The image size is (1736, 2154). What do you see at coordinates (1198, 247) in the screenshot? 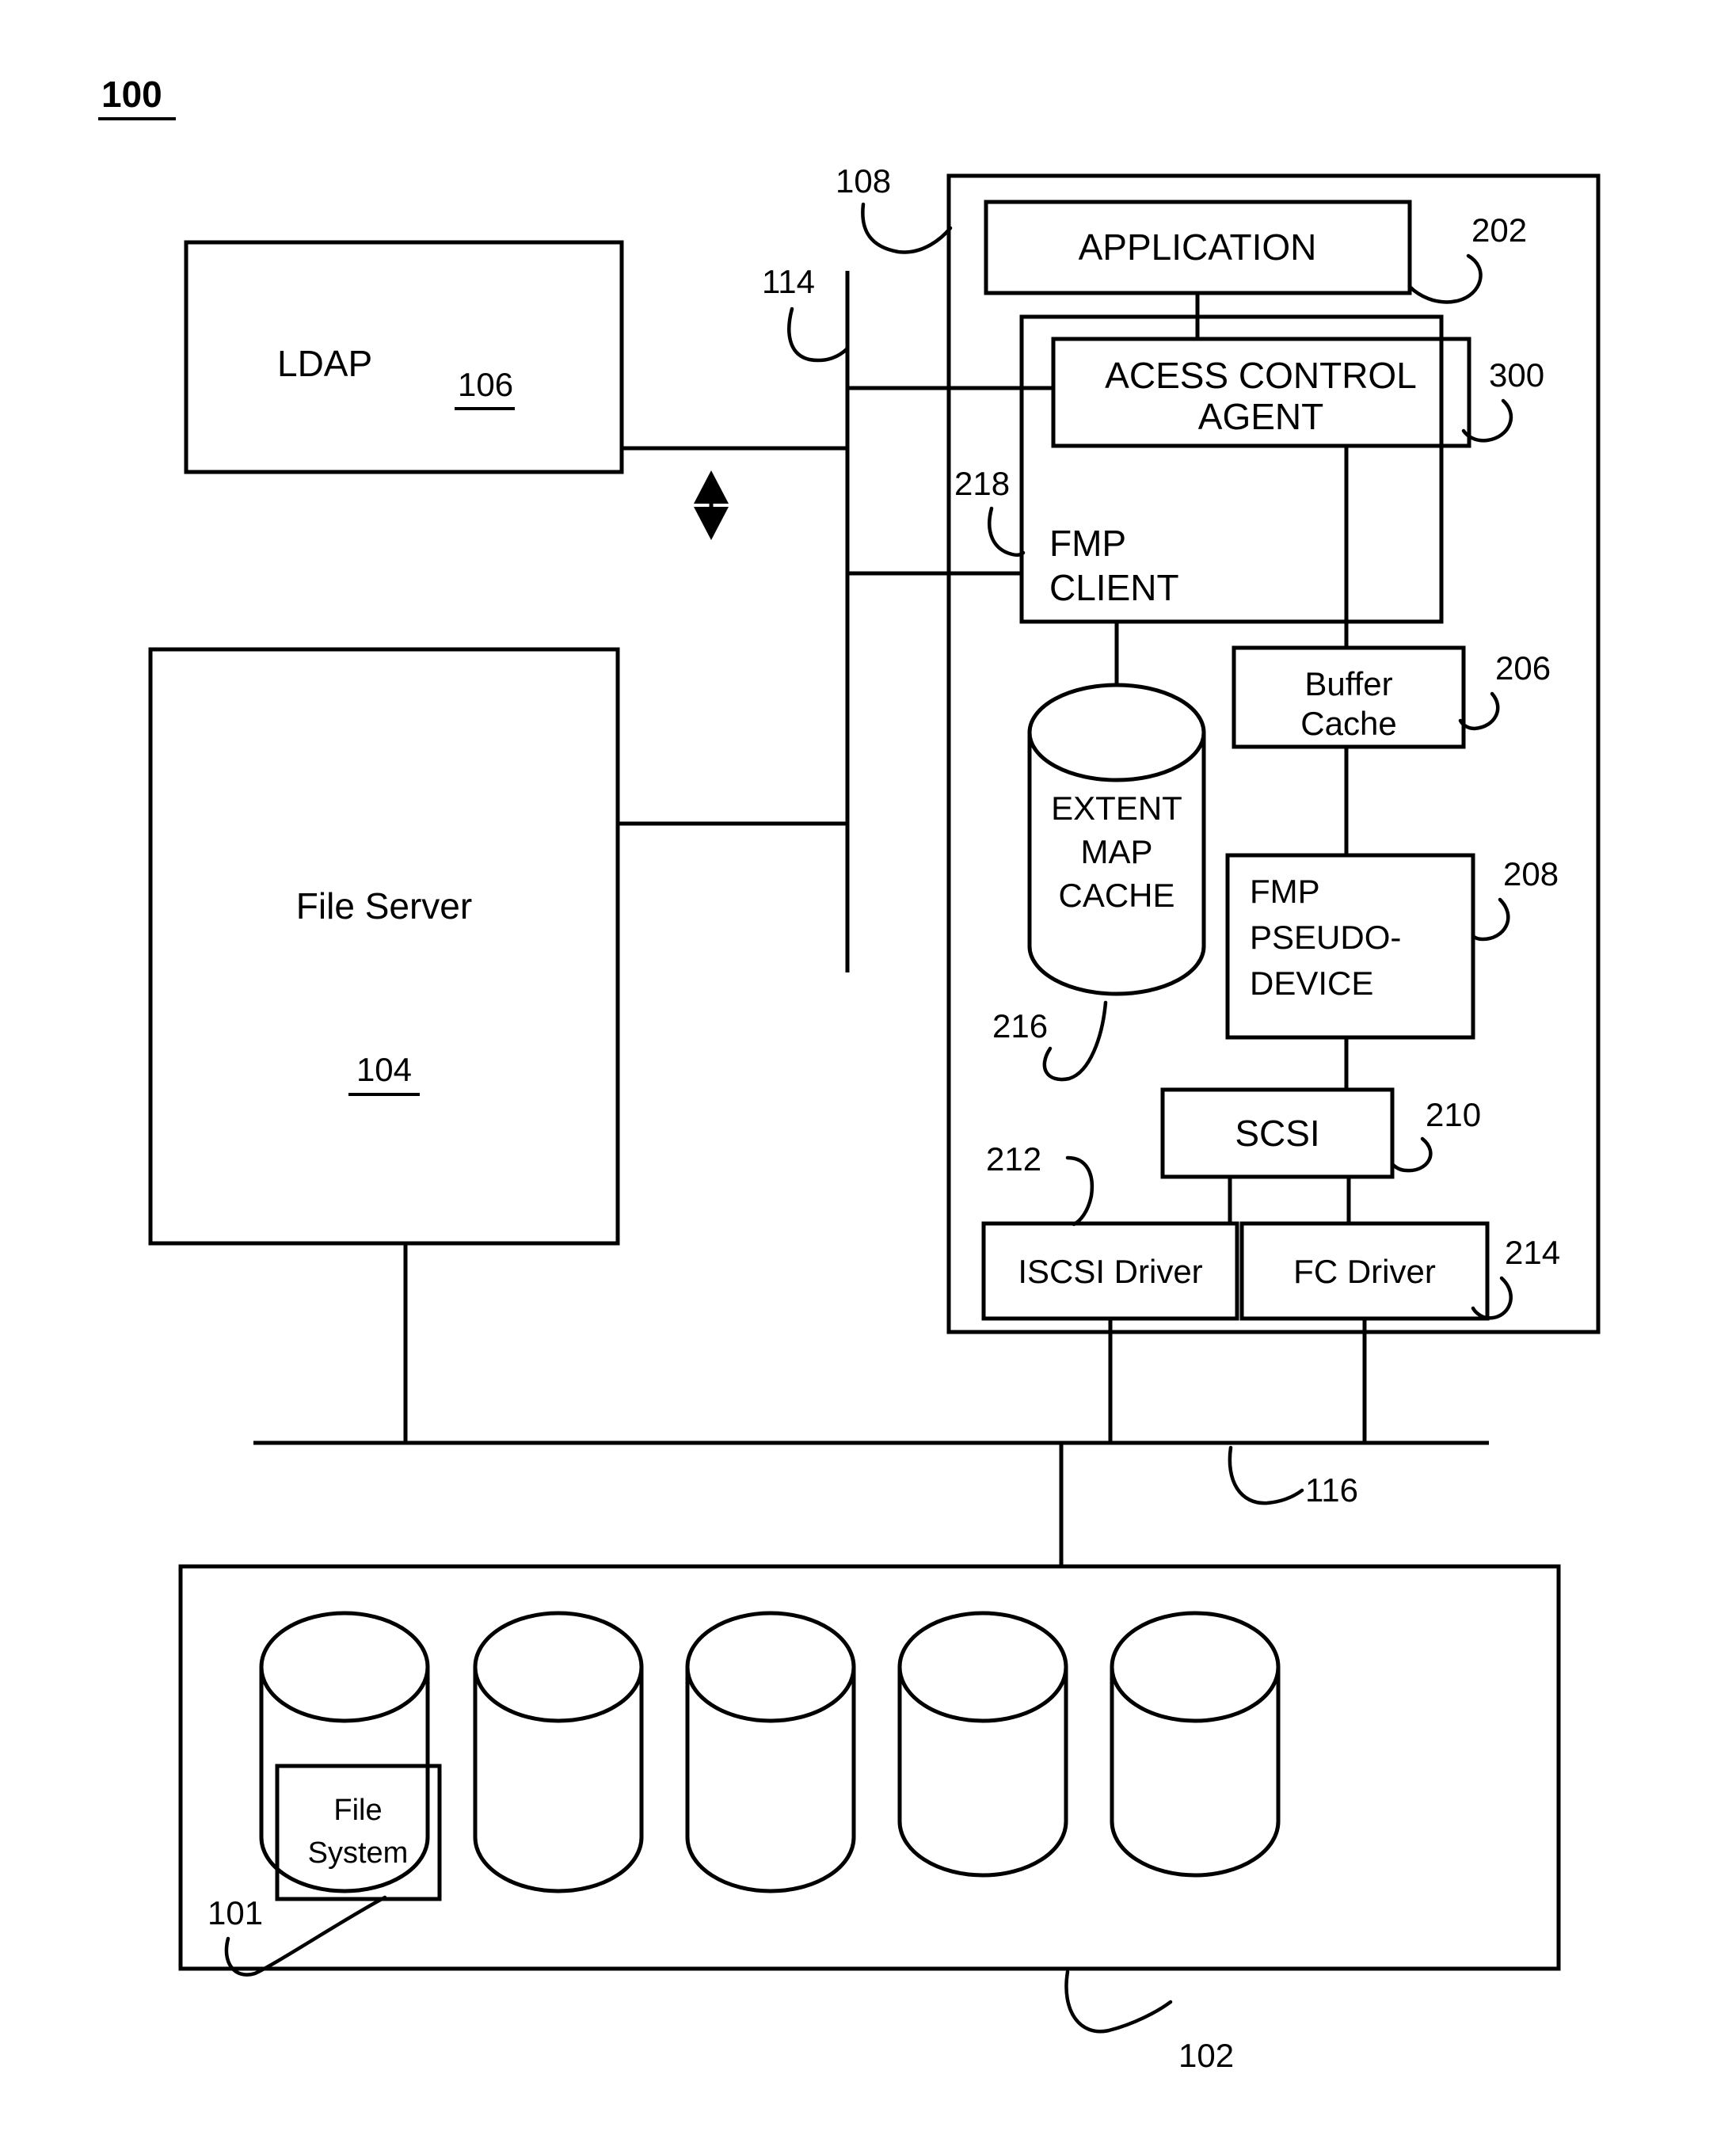
I see `application-label: APPLICATION` at bounding box center [1198, 247].